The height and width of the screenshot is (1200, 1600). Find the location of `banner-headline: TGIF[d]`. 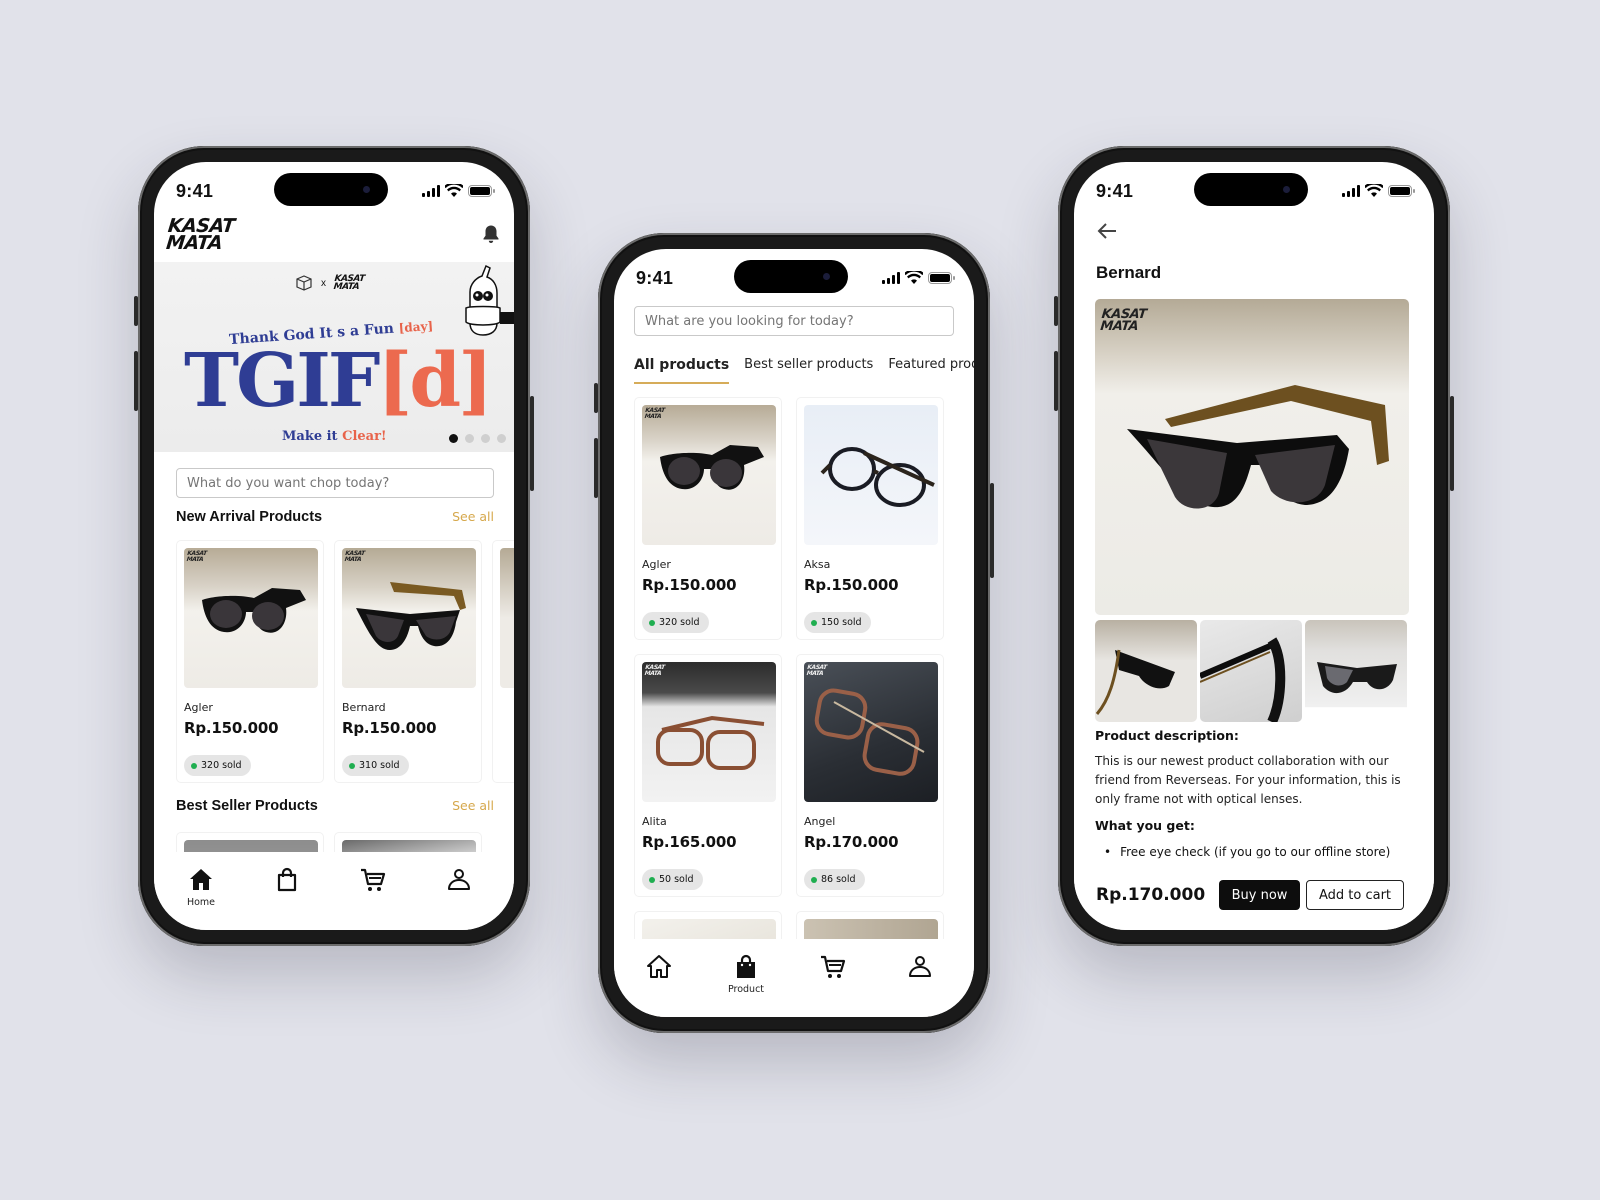

banner-headline: TGIF[d] is located at coordinates (338, 381).